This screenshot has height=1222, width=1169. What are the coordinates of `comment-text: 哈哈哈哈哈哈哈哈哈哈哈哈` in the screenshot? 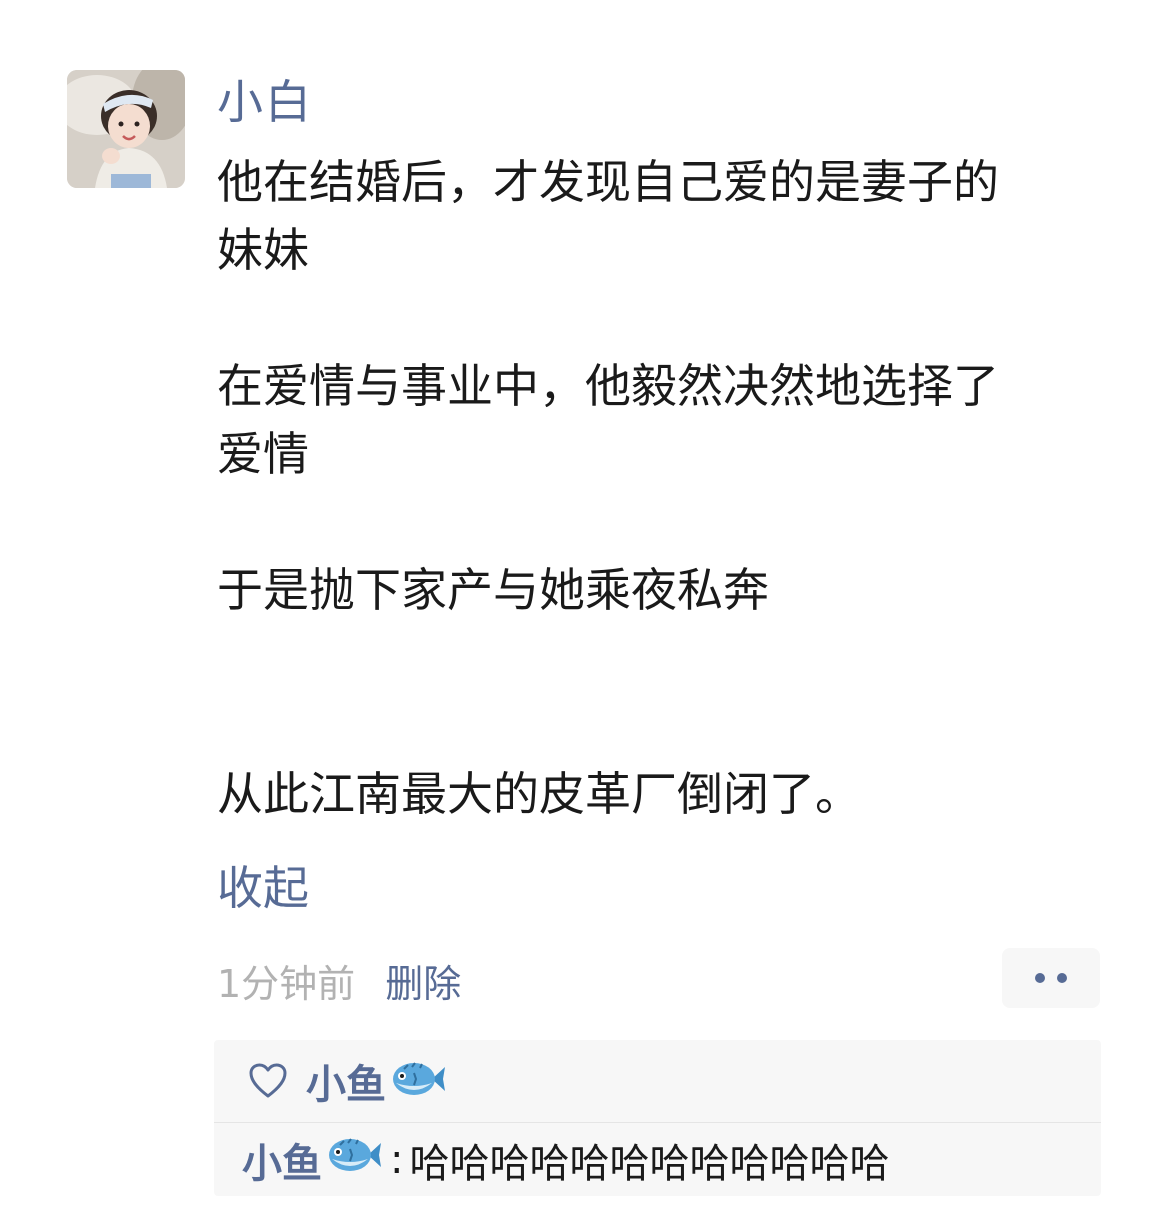 It's located at (649, 1160).